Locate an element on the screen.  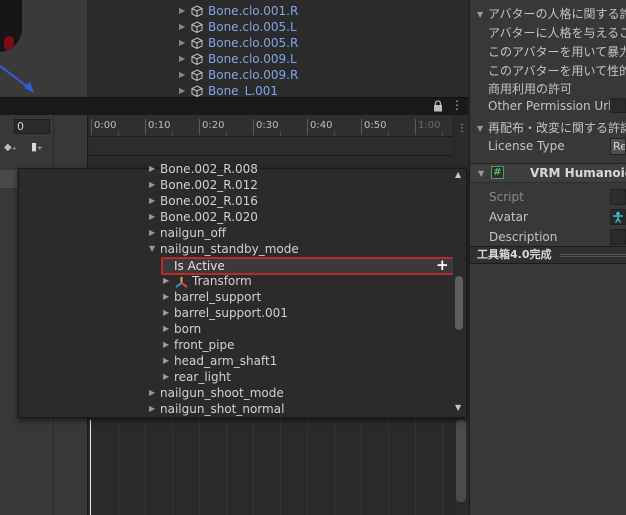
property-tree-item: Bone.002_R.016 is located at coordinates (209, 201).